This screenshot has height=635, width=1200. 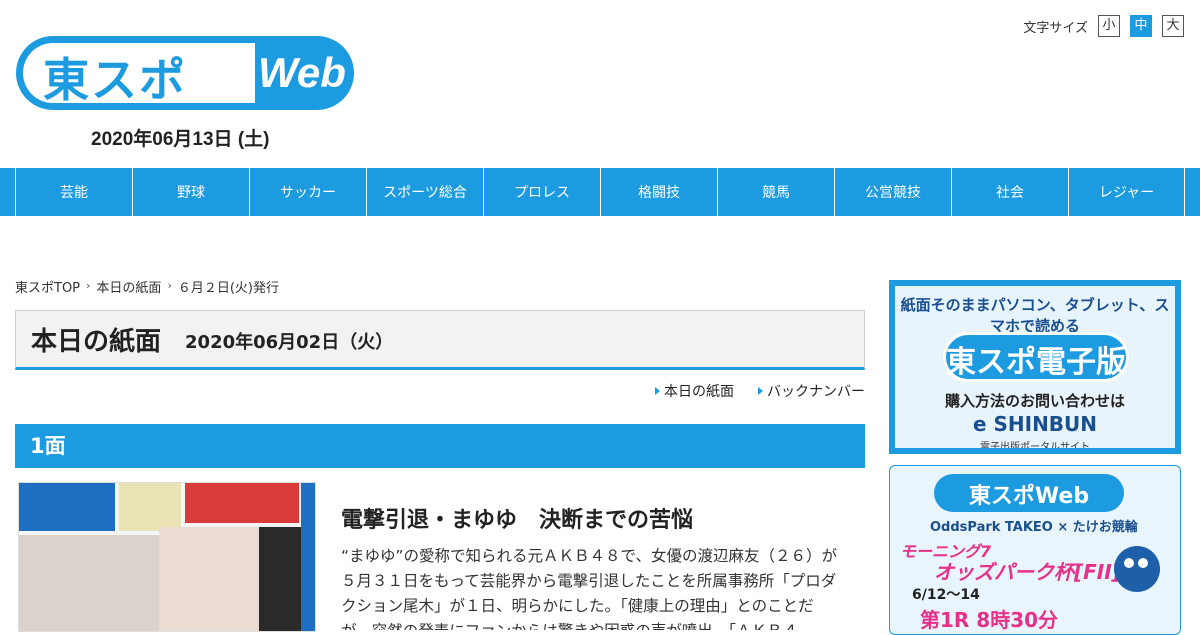 What do you see at coordinates (1143, 563) in the screenshot?
I see `mascot-eye-right` at bounding box center [1143, 563].